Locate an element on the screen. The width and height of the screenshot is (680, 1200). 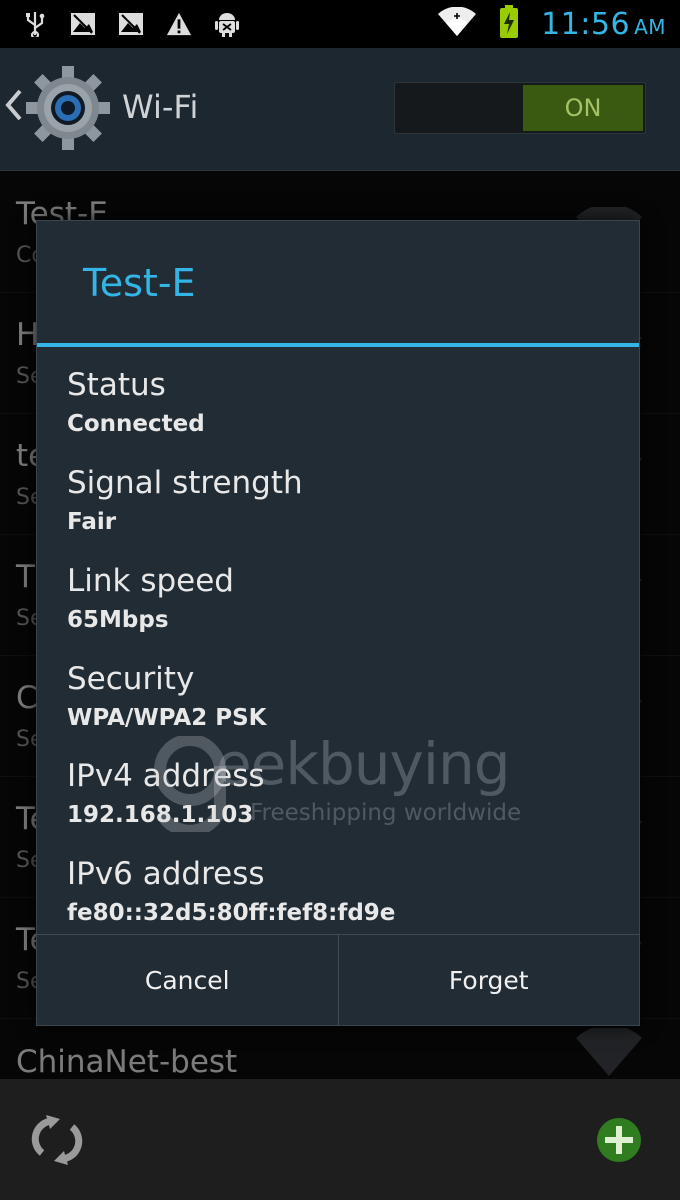
field-status: Status Connected is located at coordinates (347, 402).